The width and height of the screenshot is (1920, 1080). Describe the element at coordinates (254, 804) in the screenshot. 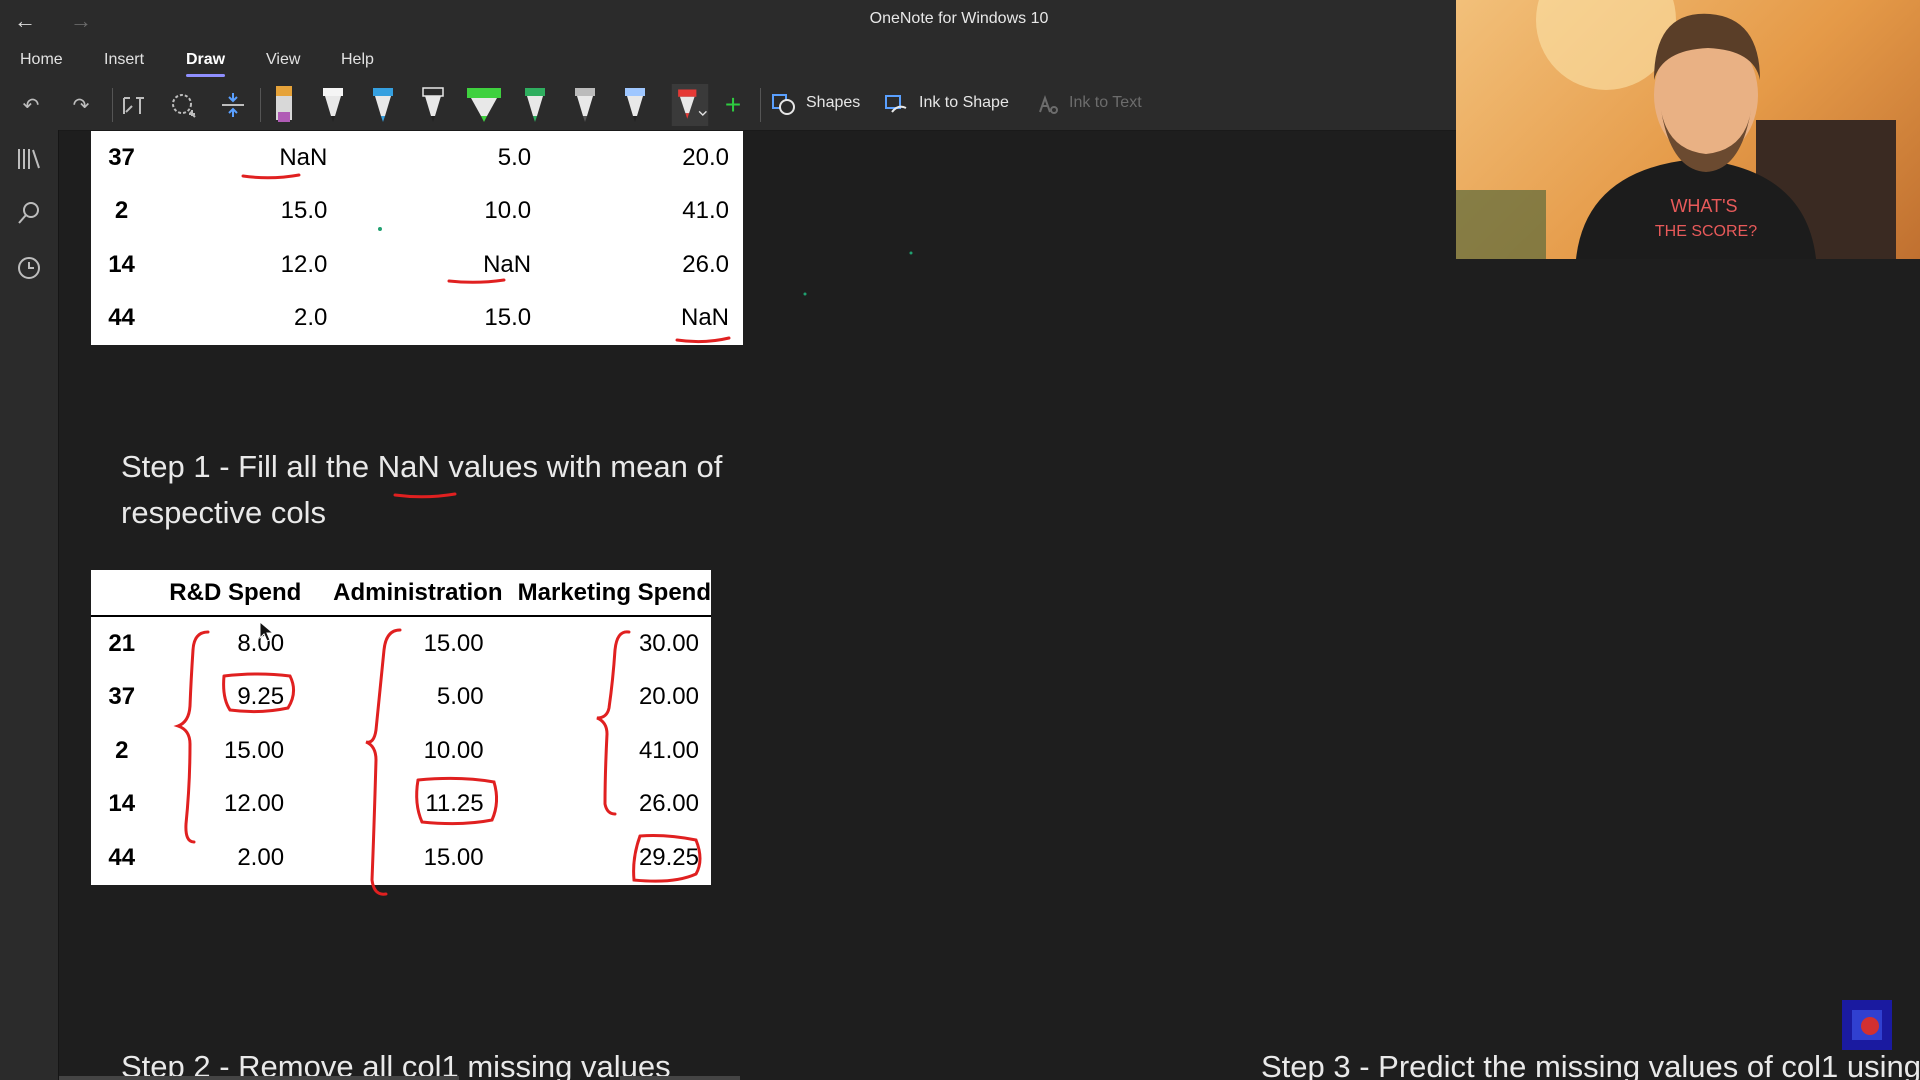

I see `table-cell: 12.00` at that location.